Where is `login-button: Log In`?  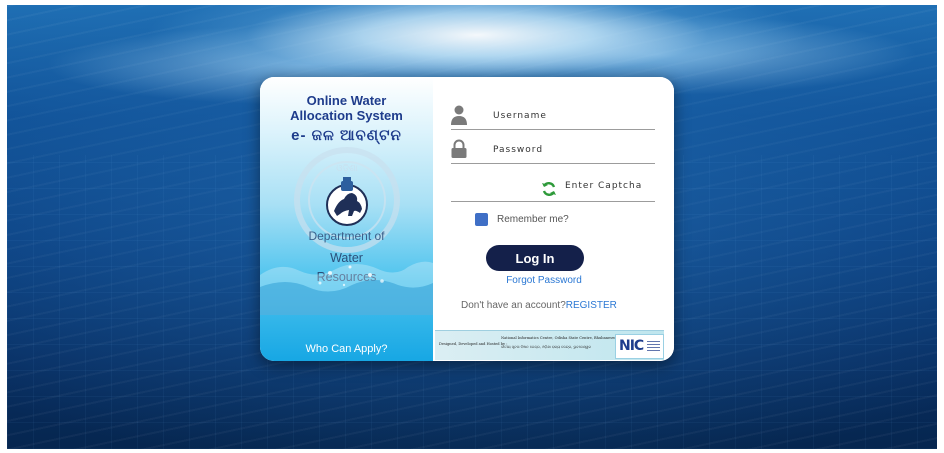 login-button: Log In is located at coordinates (535, 258).